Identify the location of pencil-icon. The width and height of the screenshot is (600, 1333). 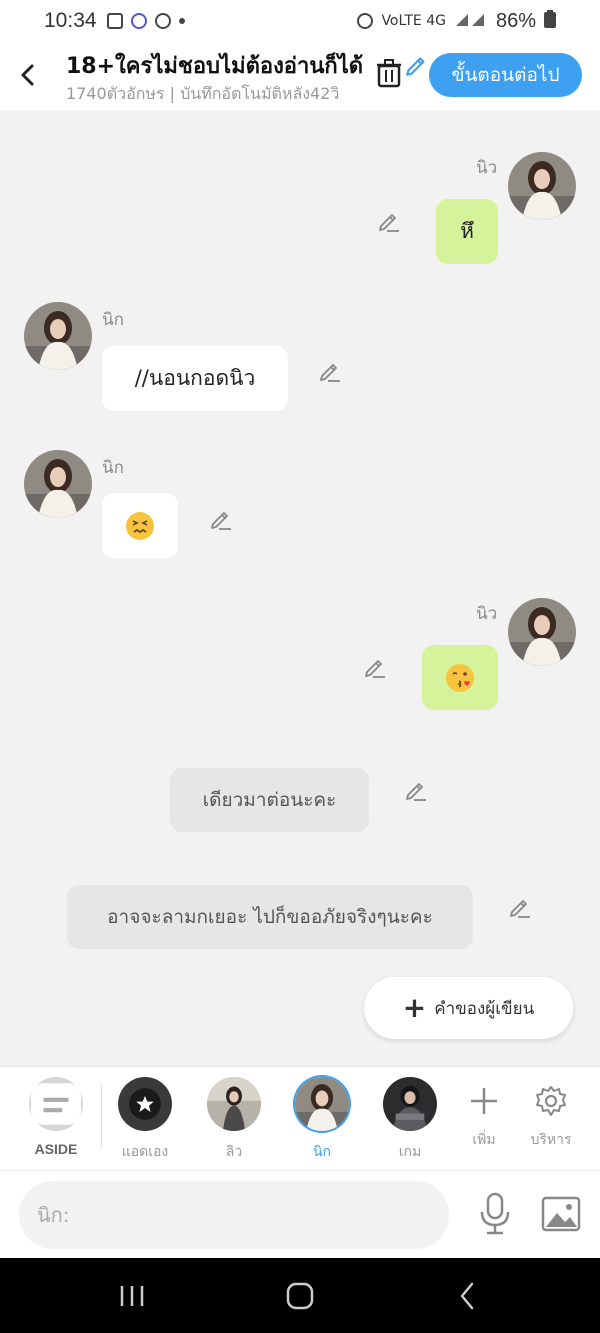
(415, 66).